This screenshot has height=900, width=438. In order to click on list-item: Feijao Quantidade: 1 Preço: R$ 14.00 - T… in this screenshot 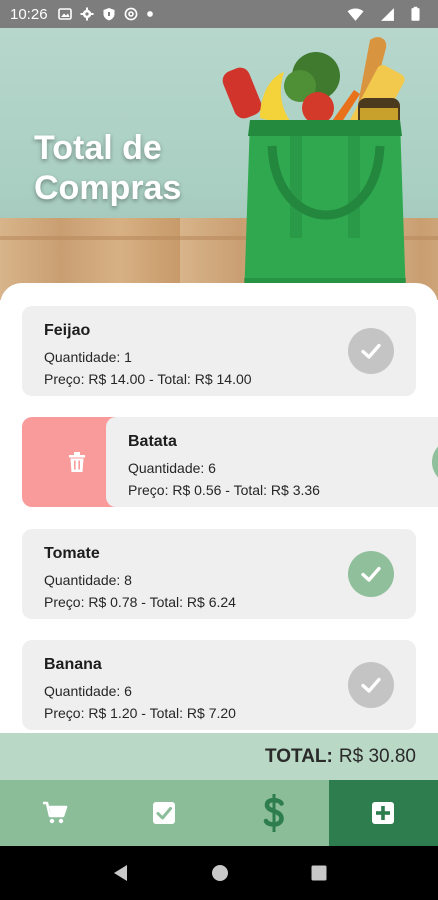, I will do `click(219, 351)`.